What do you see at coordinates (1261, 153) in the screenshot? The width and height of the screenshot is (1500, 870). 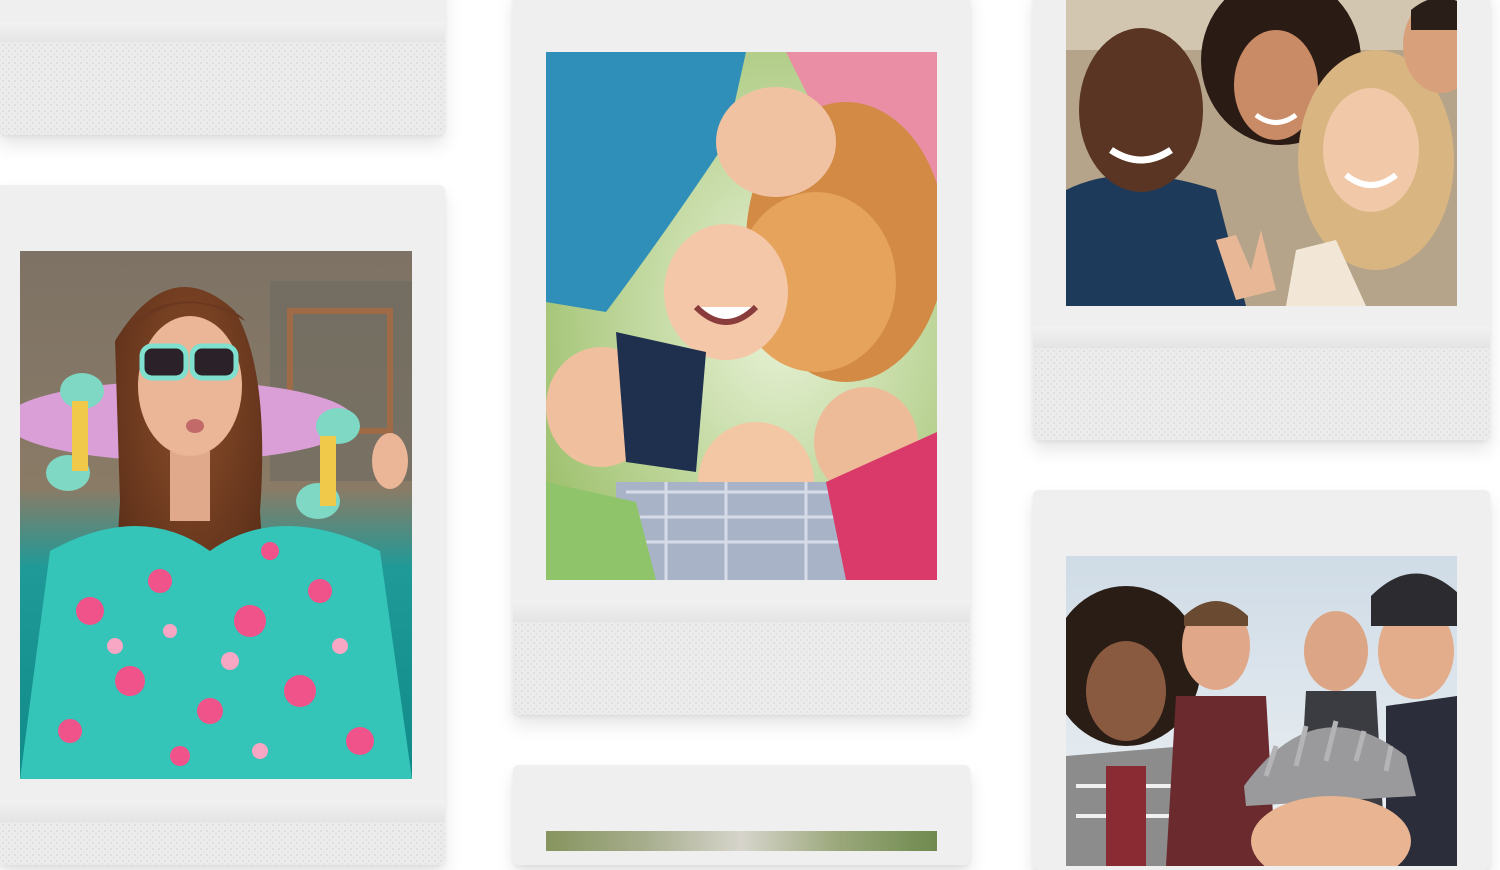 I see `friends-selfie-group-photo` at bounding box center [1261, 153].